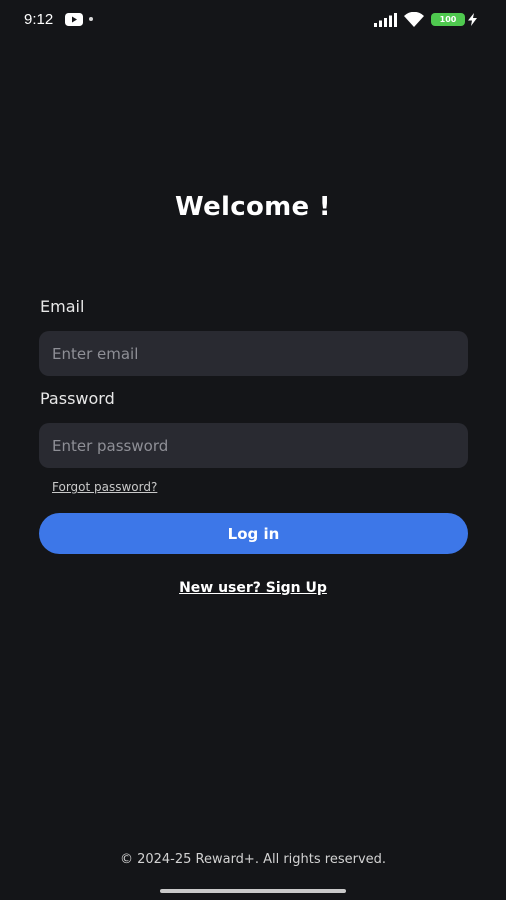 The width and height of the screenshot is (506, 900). I want to click on battery-level: 100, so click(448, 19).